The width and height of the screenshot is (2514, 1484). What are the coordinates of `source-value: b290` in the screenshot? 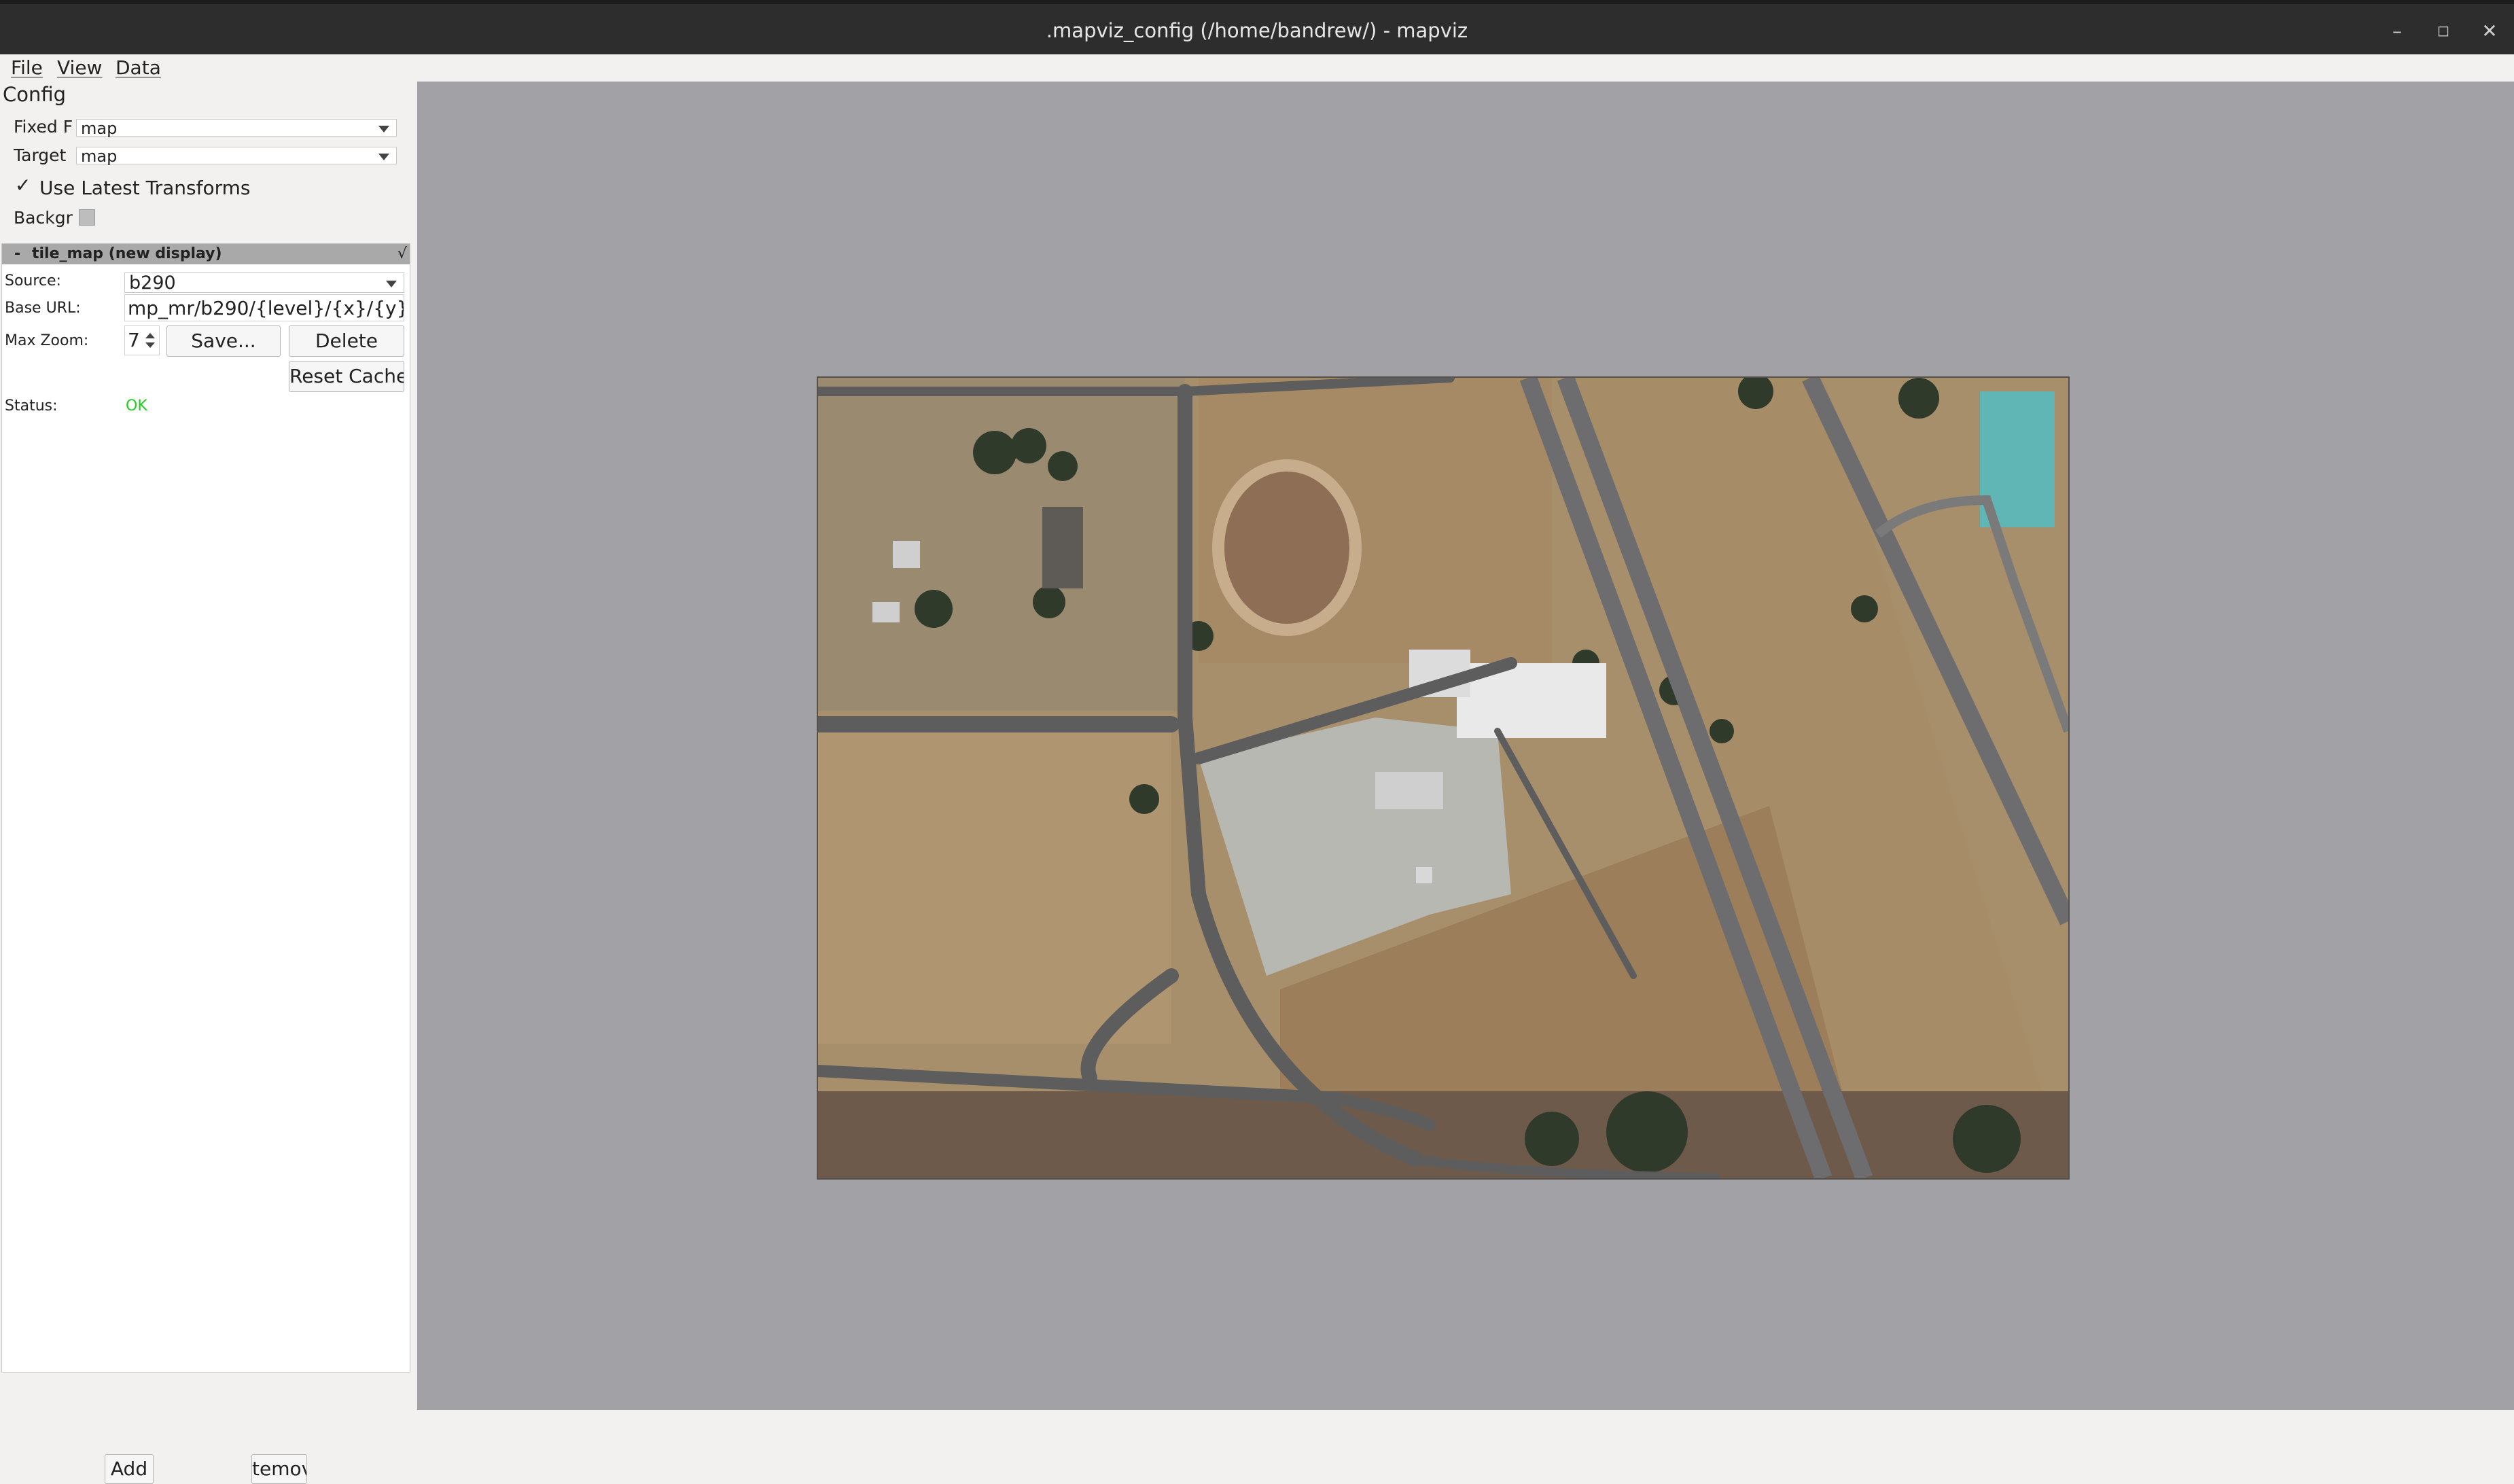 It's located at (152, 283).